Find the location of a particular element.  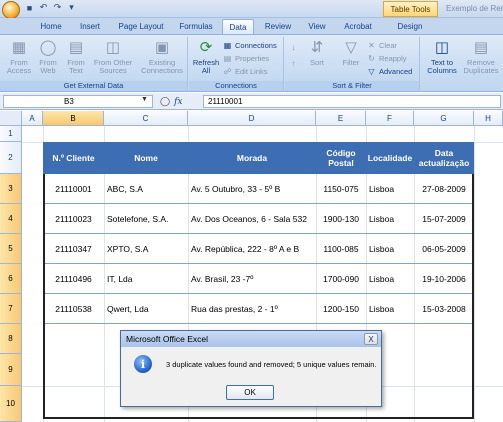

properties-button: ▤ Properties is located at coordinates (246, 58).